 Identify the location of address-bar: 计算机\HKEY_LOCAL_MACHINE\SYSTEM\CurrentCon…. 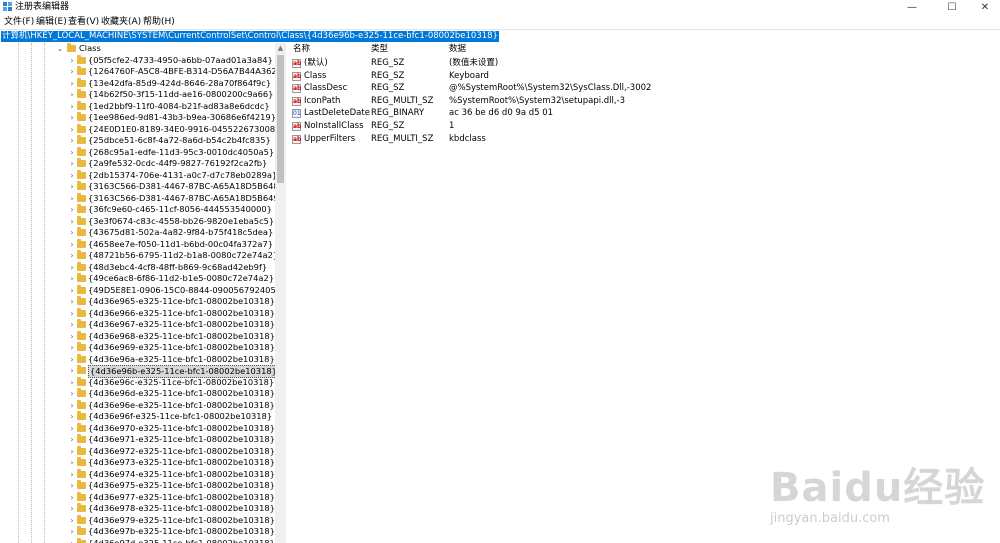
(500, 36).